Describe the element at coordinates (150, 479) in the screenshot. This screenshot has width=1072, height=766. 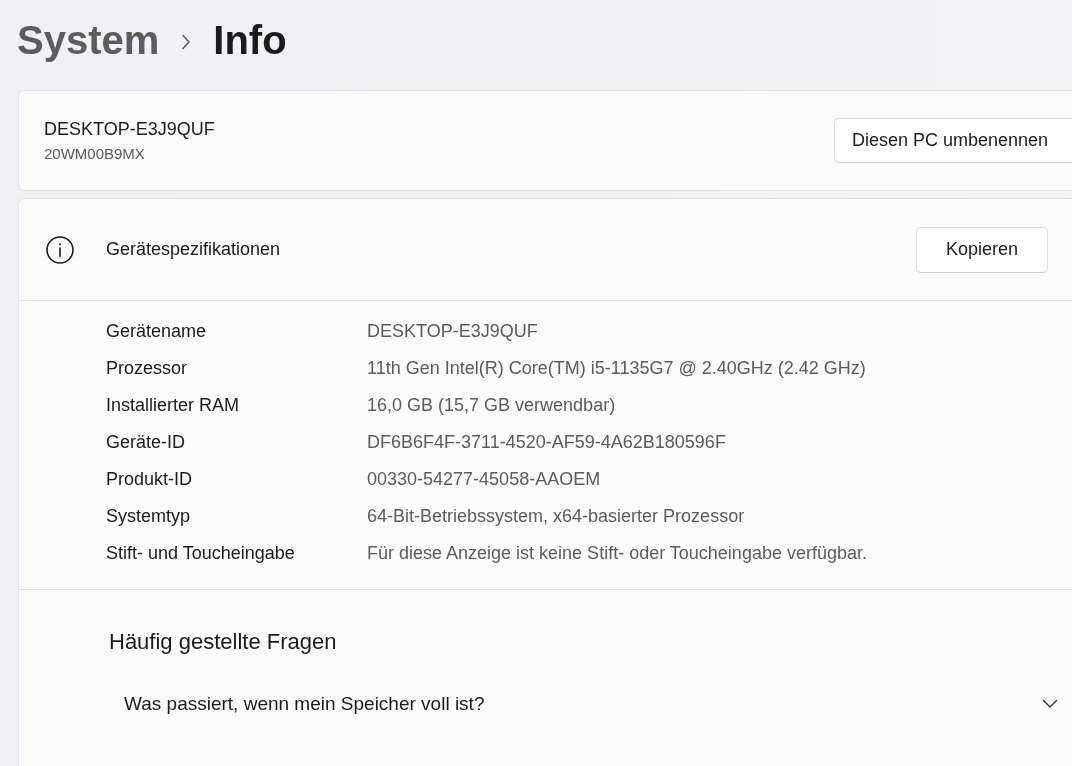
I see `spec-label: Produkt-ID` at that location.